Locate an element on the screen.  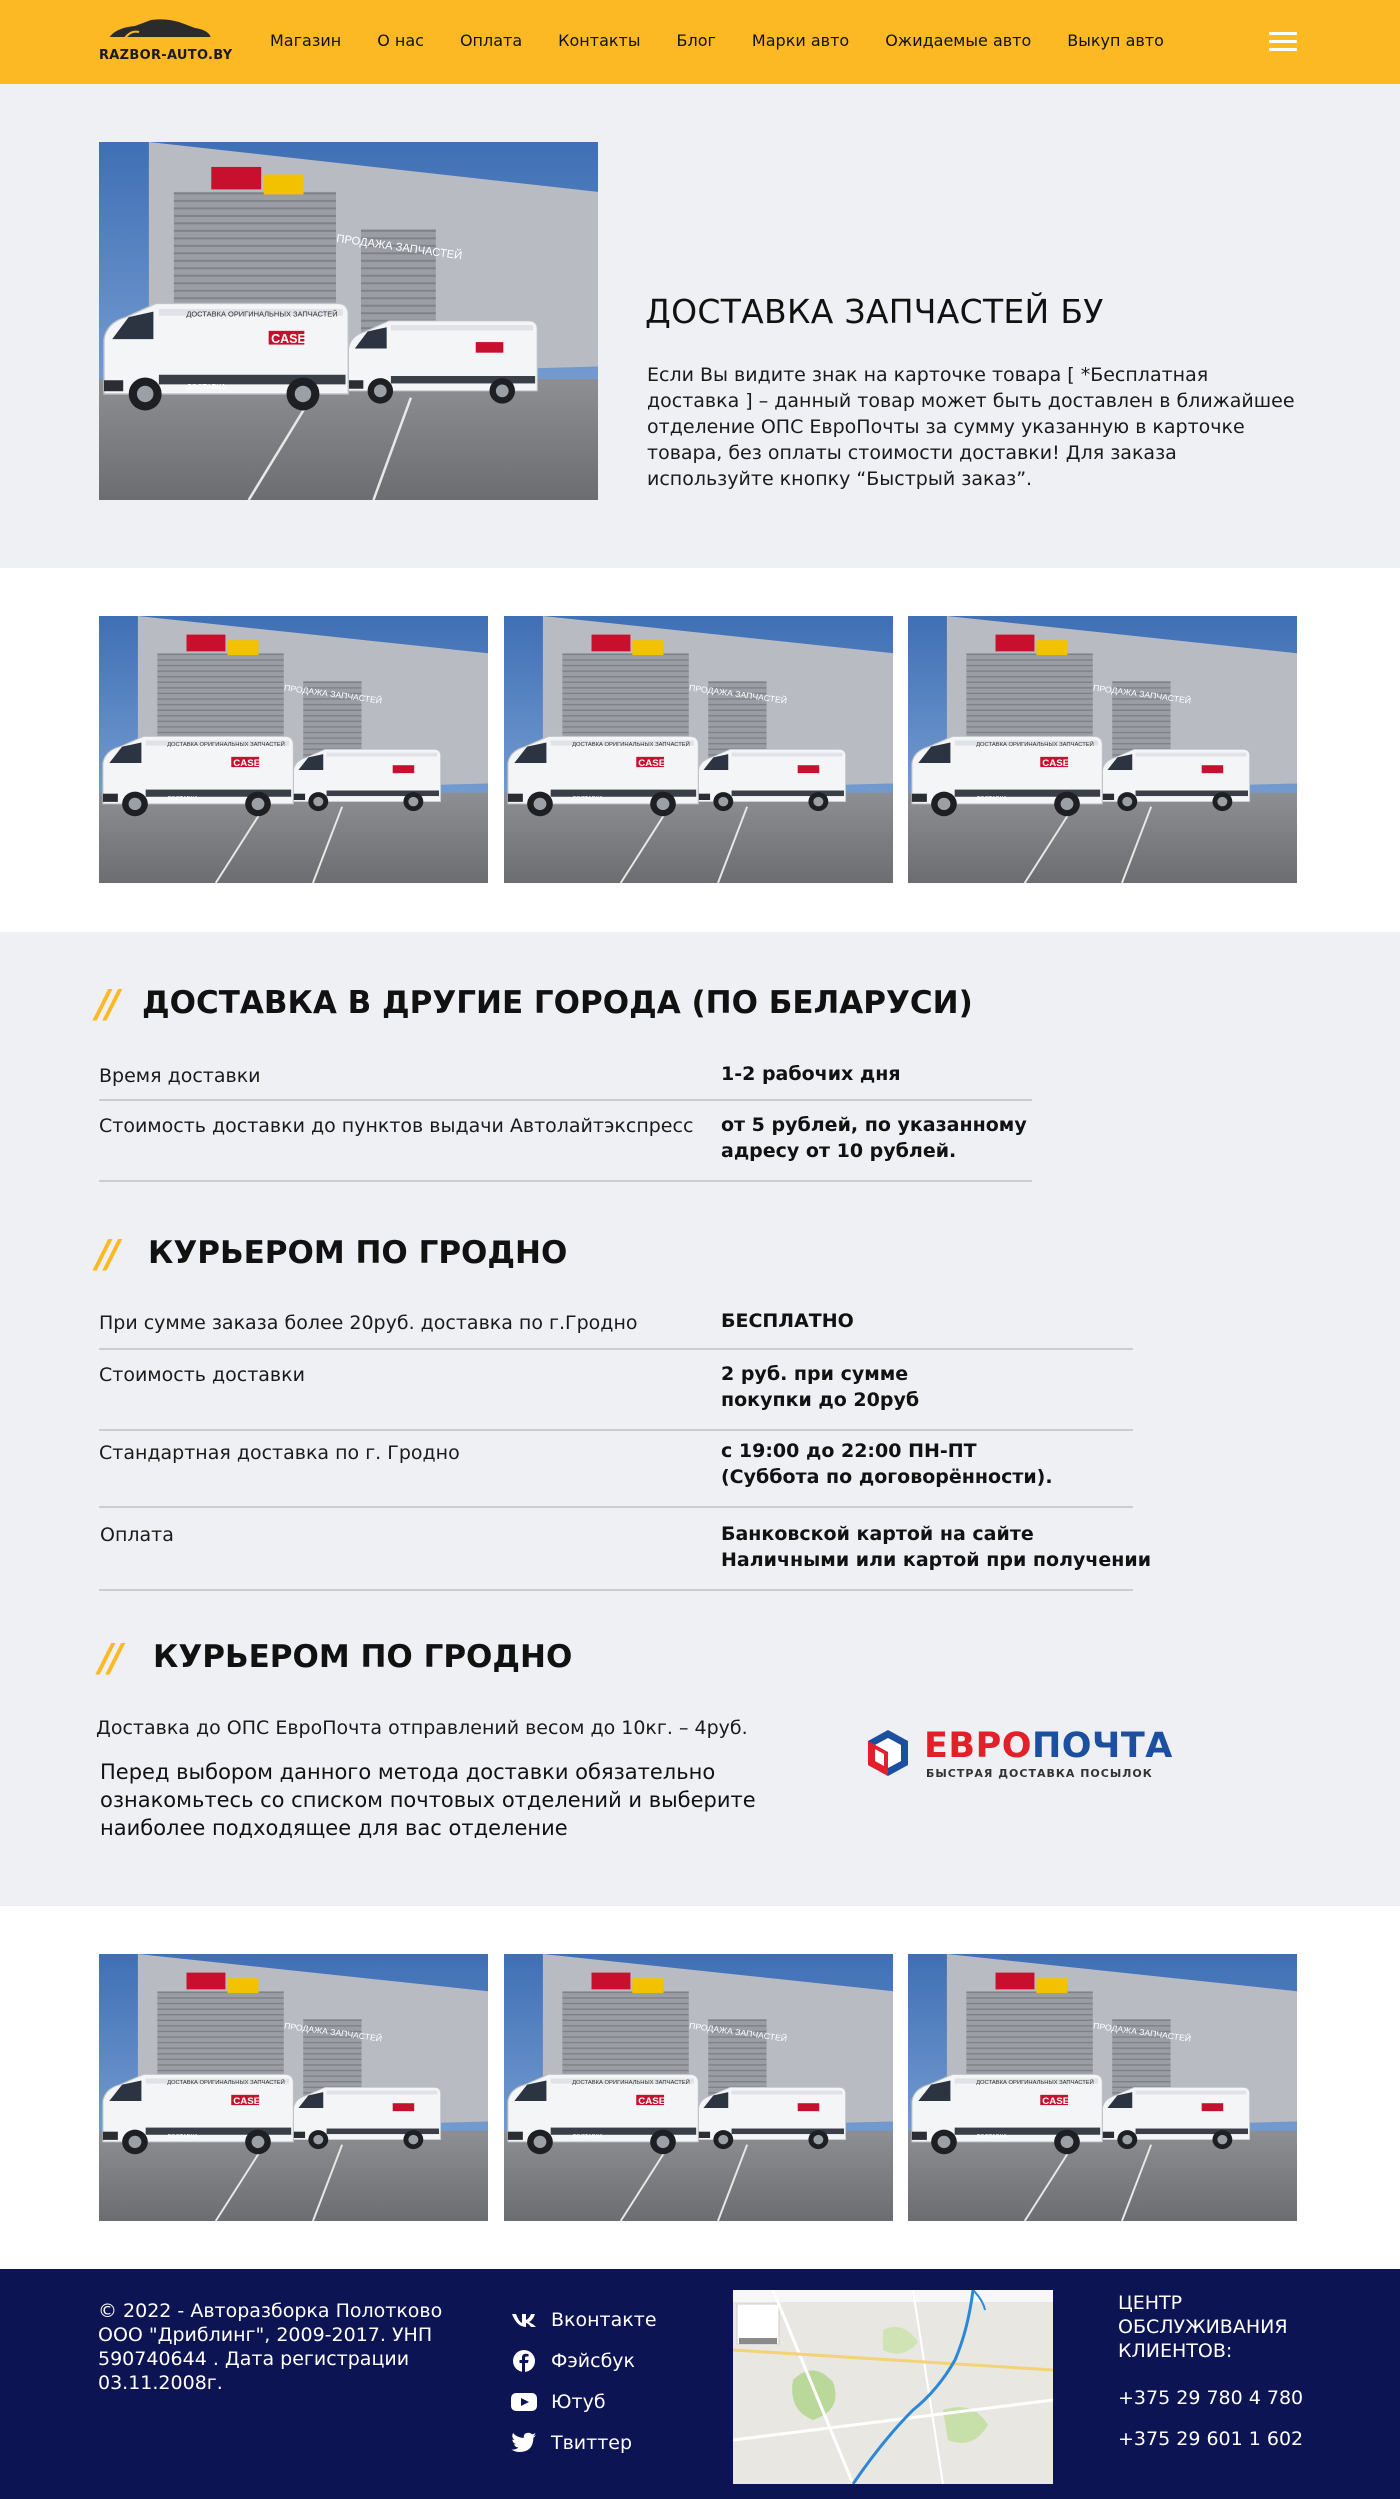
nav-car-brands: Марки авто is located at coordinates (800, 40).